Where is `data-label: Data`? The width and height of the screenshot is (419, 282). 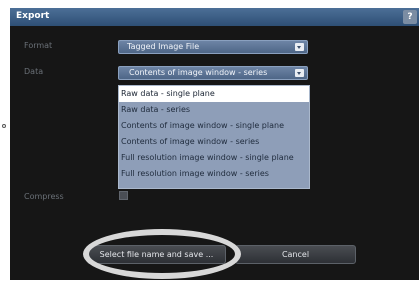 data-label: Data is located at coordinates (34, 71).